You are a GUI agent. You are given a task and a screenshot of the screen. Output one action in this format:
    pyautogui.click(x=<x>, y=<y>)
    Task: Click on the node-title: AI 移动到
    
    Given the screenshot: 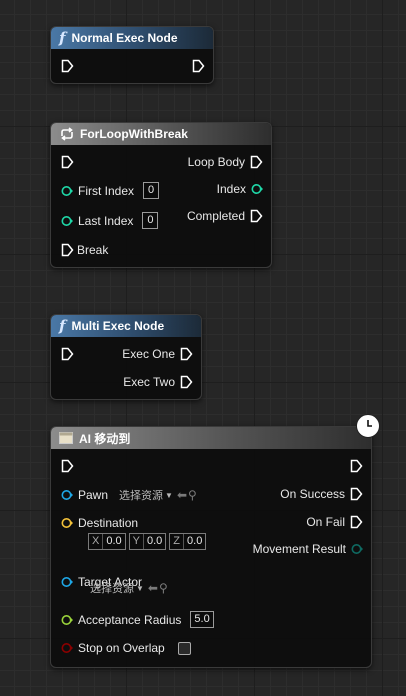 What is the action you would take?
    pyautogui.click(x=105, y=438)
    